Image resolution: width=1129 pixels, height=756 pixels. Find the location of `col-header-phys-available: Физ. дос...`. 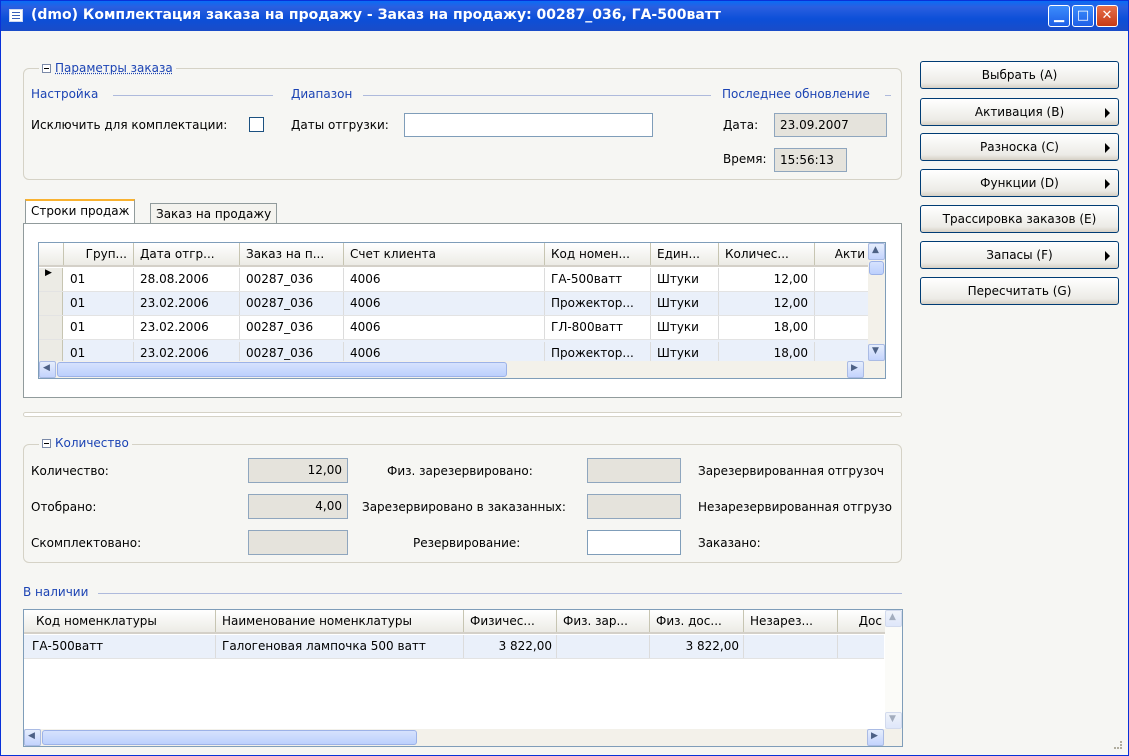

col-header-phys-available: Физ. дос... is located at coordinates (697, 621).